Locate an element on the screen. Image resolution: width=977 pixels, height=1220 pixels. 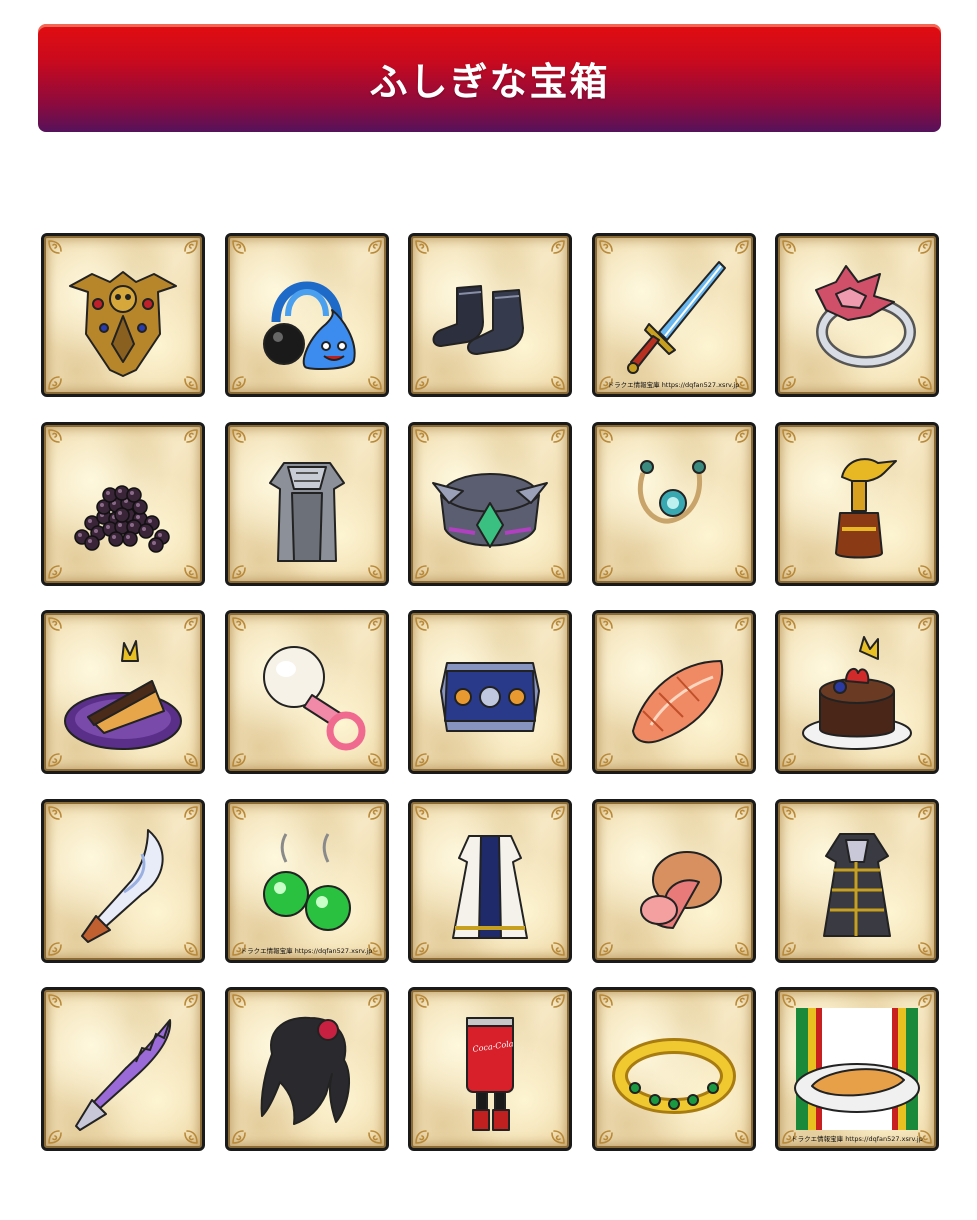
page-title: ふしぎな宝箱 is located at coordinates (489, 81).